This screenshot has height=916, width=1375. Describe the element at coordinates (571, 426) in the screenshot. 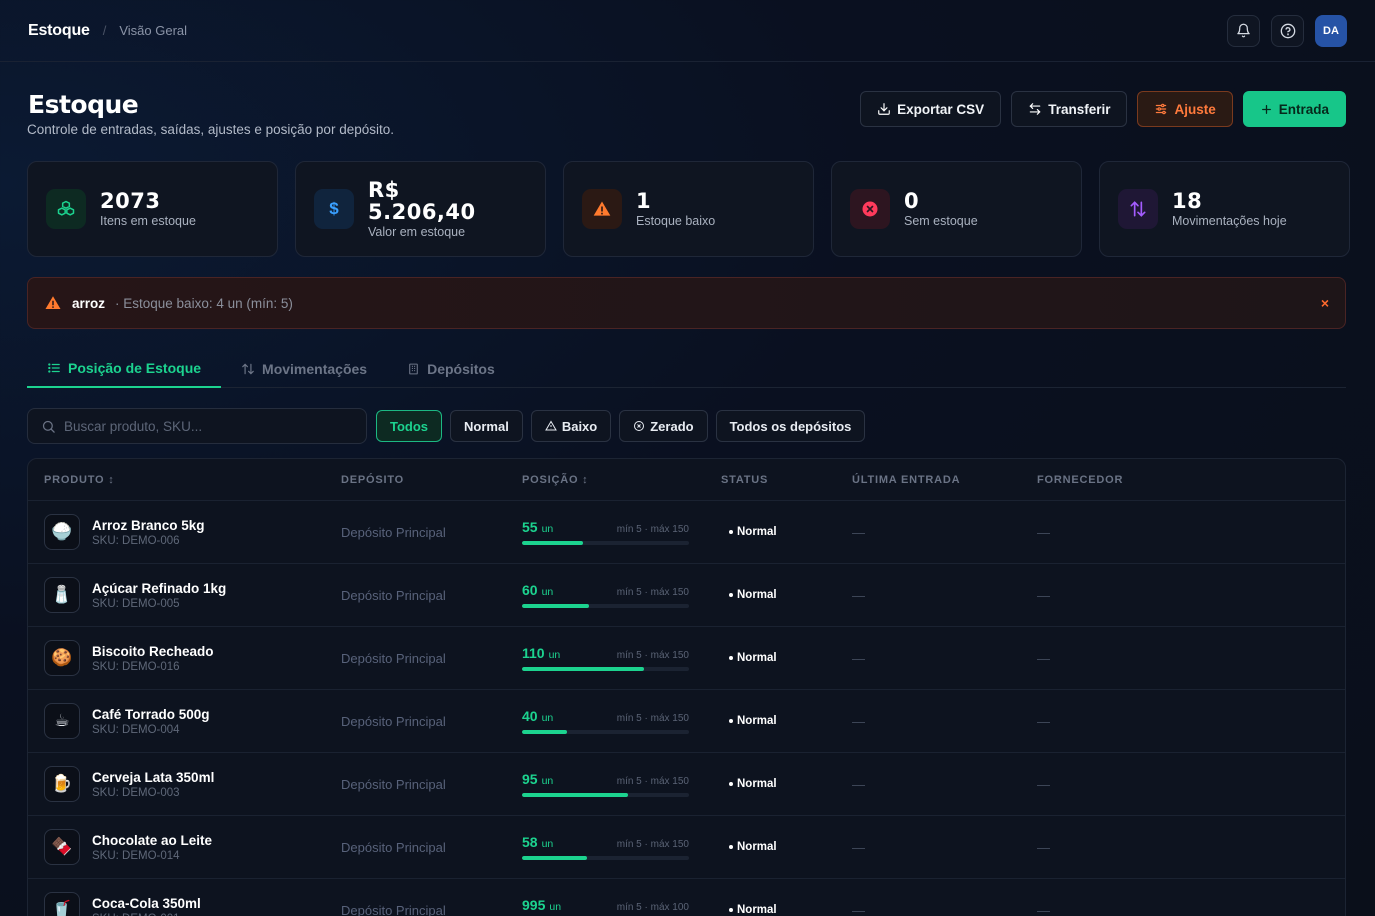

I see `filter-chip-low: Baixo` at that location.